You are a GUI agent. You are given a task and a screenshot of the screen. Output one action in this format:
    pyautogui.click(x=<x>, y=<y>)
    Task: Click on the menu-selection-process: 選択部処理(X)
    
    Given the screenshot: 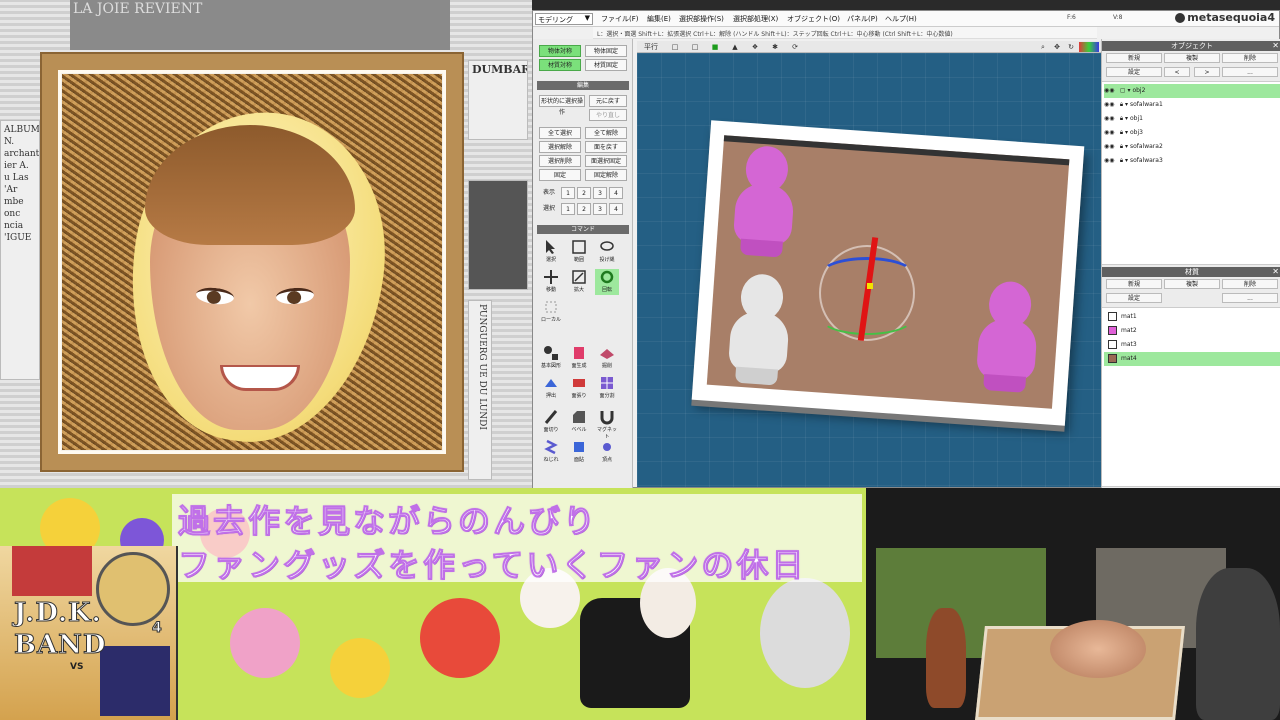 What is the action you would take?
    pyautogui.click(x=755, y=19)
    